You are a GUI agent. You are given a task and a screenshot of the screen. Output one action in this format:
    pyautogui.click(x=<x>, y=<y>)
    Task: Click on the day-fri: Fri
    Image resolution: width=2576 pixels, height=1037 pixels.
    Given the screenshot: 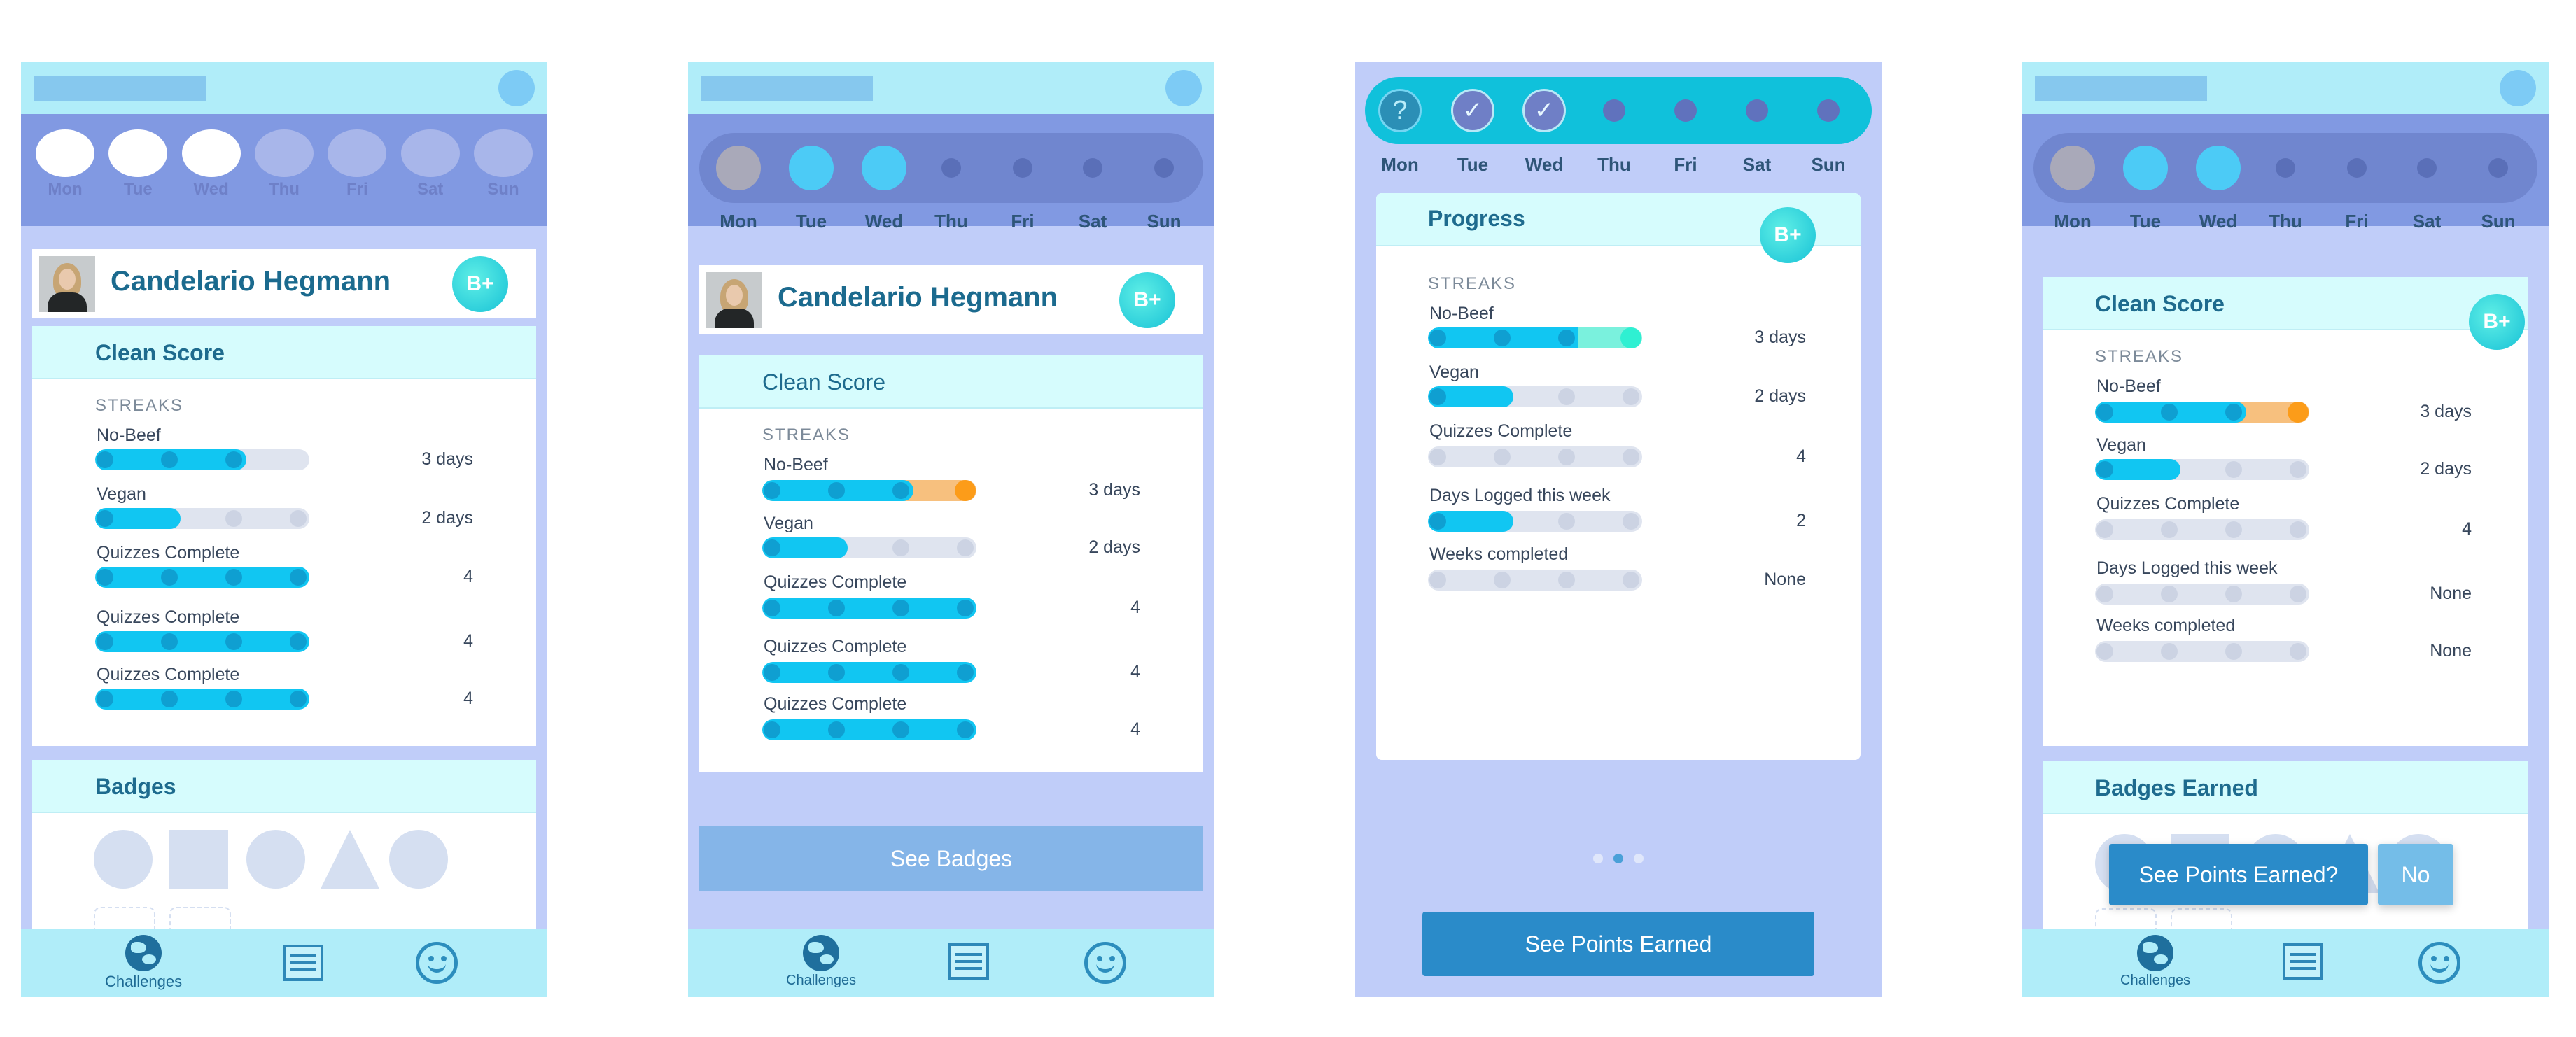 What is the action you would take?
    pyautogui.click(x=357, y=164)
    